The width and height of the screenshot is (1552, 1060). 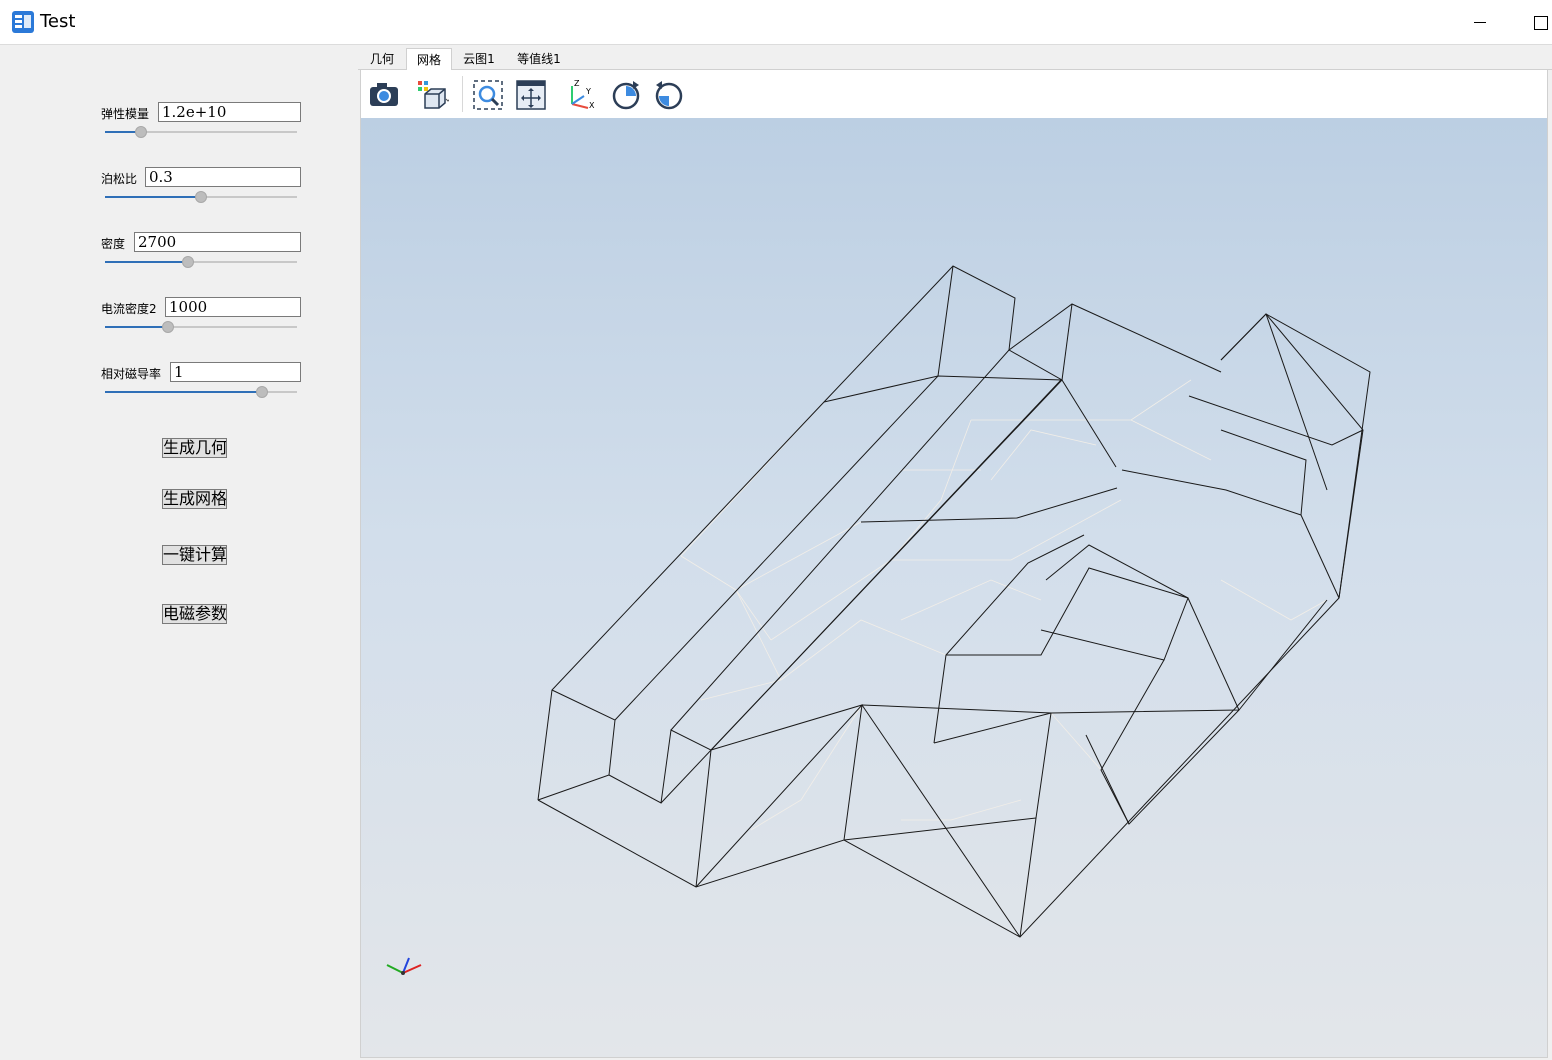 What do you see at coordinates (1483, 22) in the screenshot?
I see `minimize-icon` at bounding box center [1483, 22].